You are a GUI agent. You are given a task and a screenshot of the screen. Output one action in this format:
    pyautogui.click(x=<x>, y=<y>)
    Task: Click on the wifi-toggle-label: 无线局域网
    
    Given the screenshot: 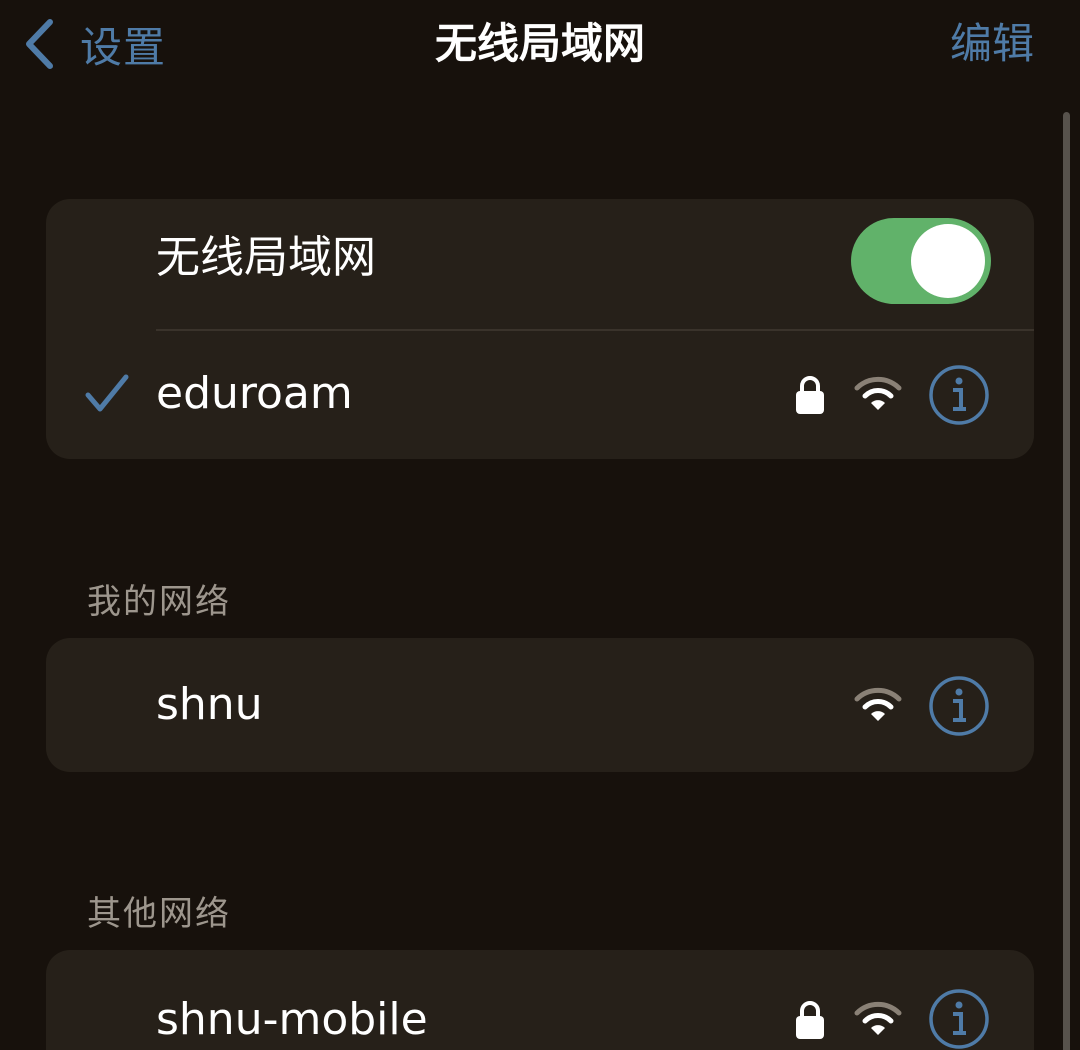 What is the action you would take?
    pyautogui.click(x=266, y=257)
    